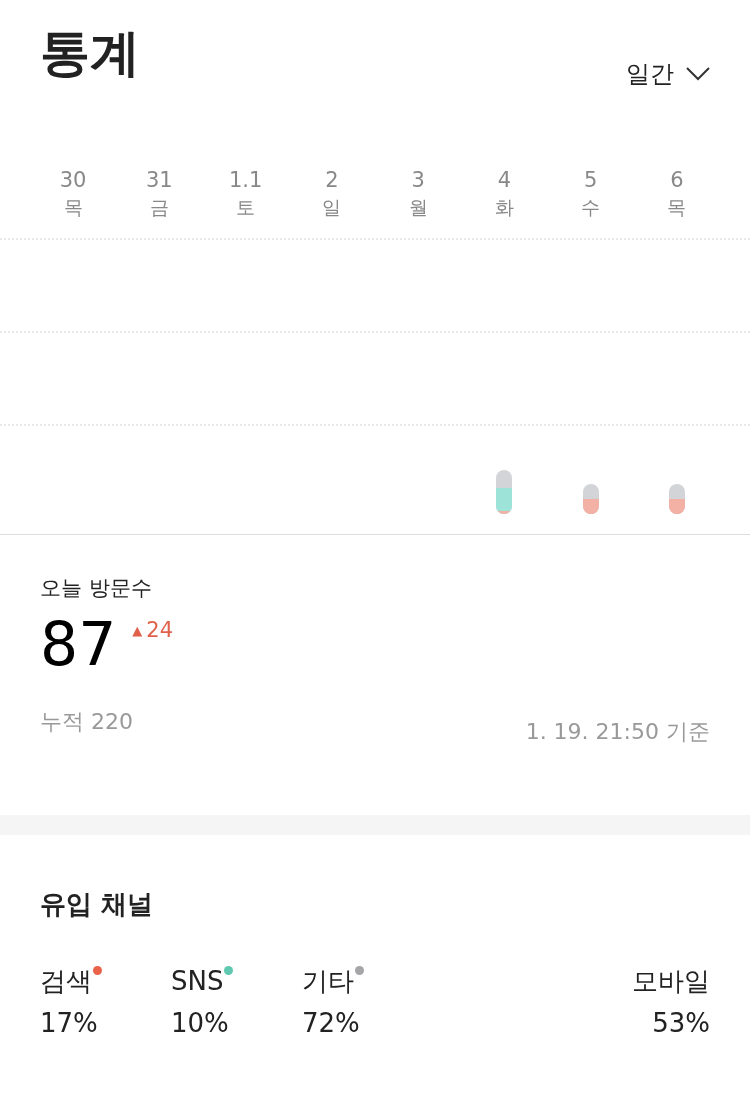  I want to click on page-title: 통계, so click(90, 53).